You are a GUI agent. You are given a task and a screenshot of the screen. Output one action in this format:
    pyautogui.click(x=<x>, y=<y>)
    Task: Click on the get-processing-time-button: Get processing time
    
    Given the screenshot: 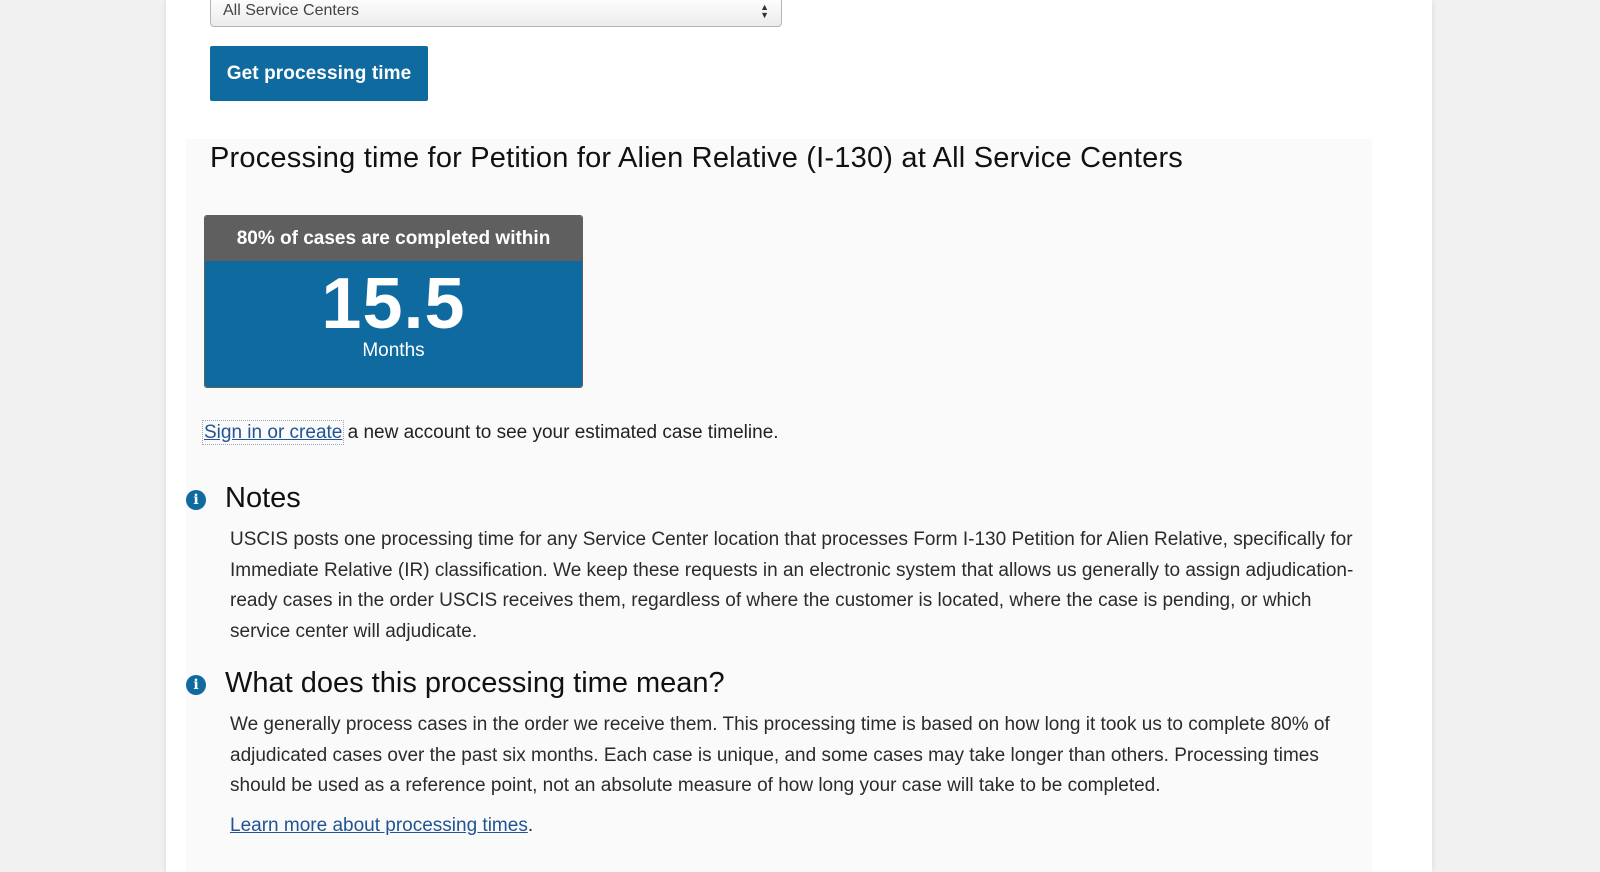 What is the action you would take?
    pyautogui.click(x=319, y=73)
    